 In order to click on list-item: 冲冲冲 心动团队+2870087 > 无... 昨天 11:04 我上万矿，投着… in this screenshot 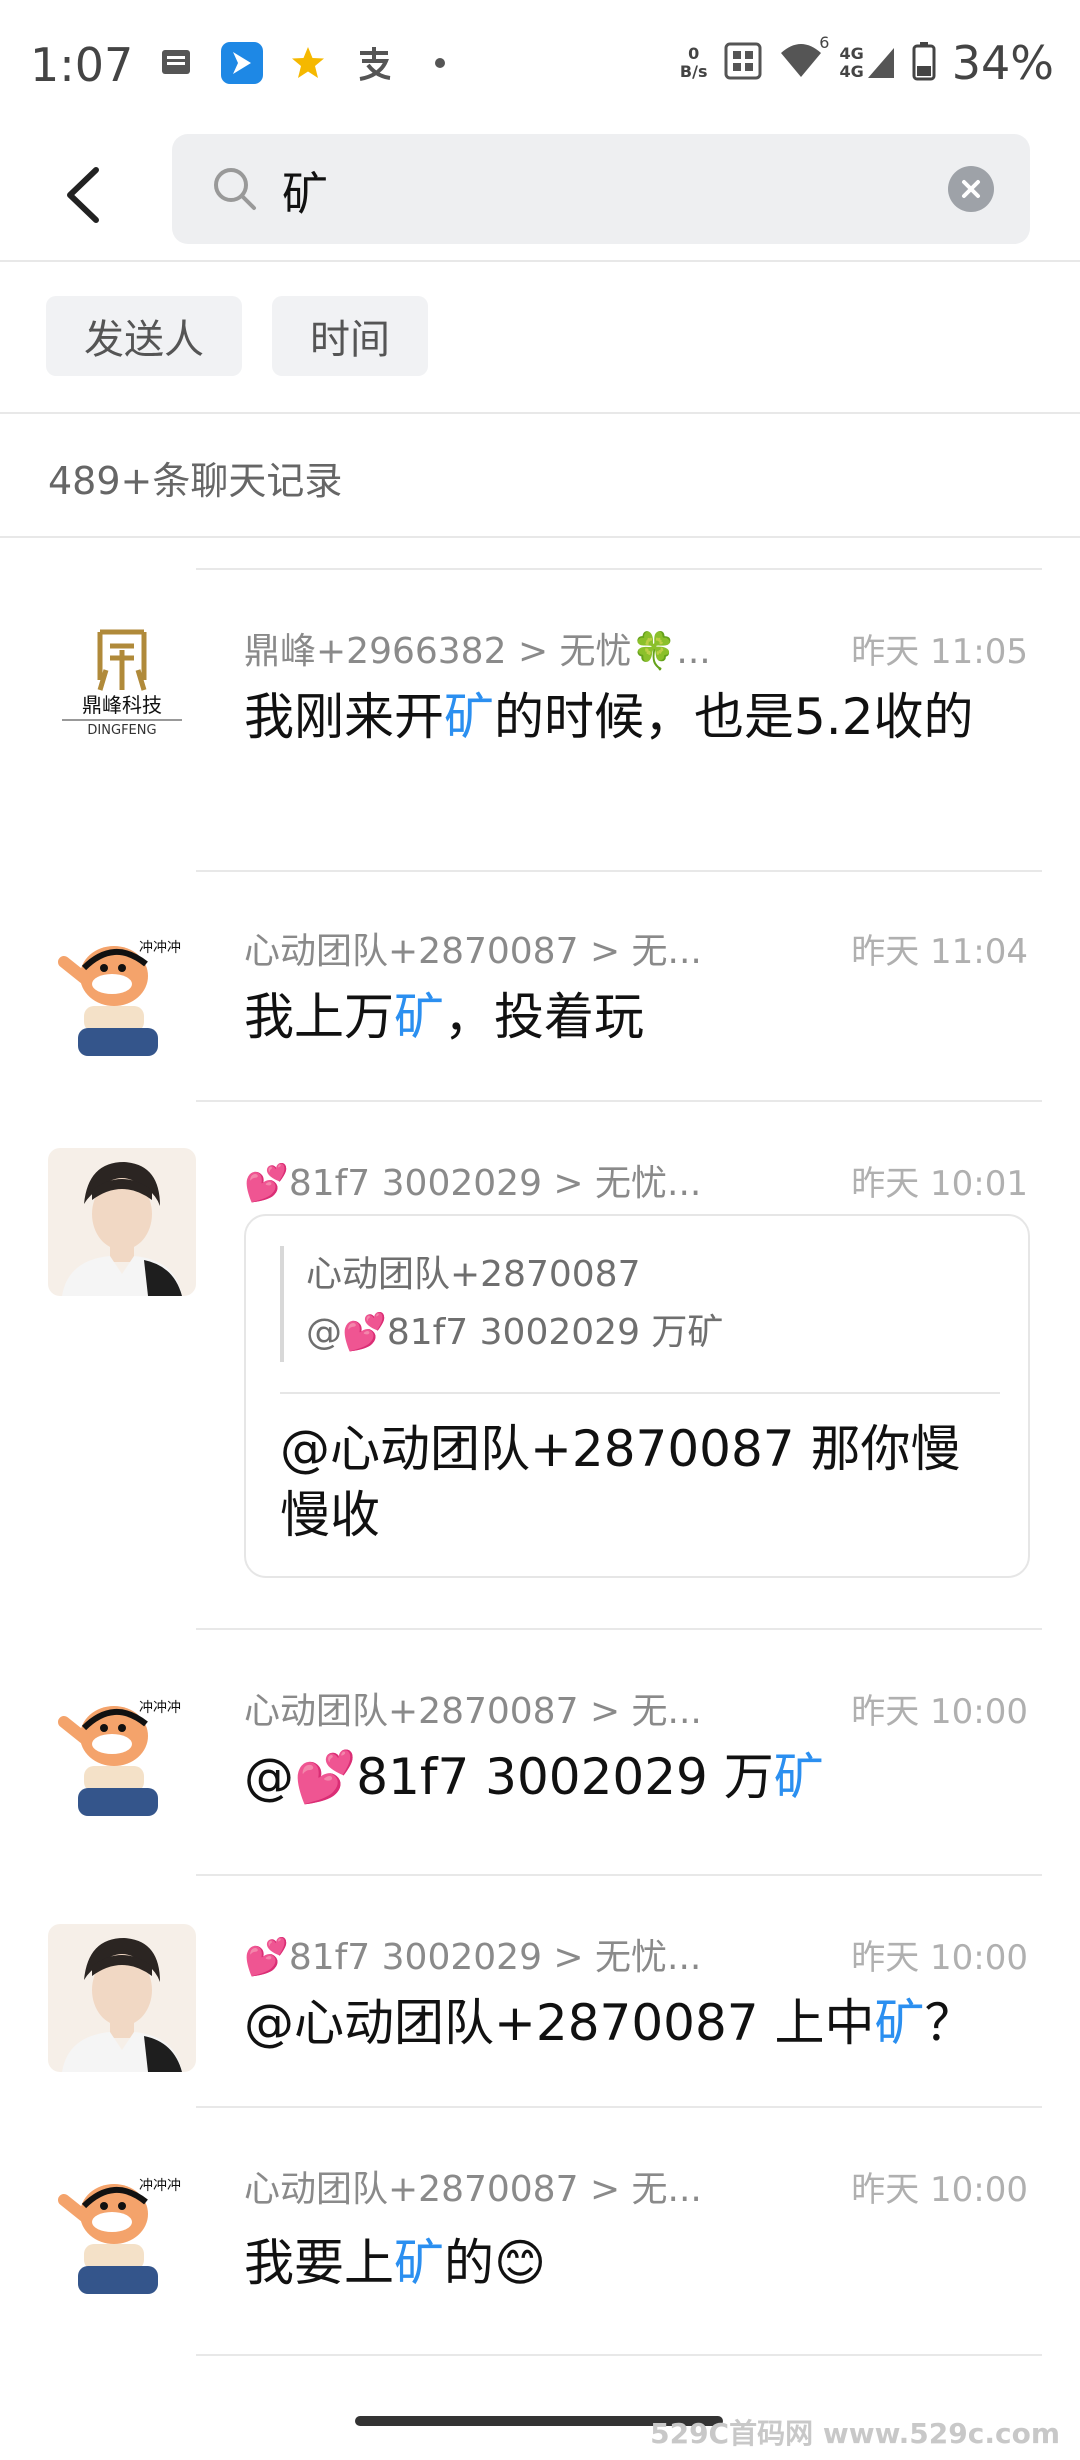, I will do `click(540, 1000)`.